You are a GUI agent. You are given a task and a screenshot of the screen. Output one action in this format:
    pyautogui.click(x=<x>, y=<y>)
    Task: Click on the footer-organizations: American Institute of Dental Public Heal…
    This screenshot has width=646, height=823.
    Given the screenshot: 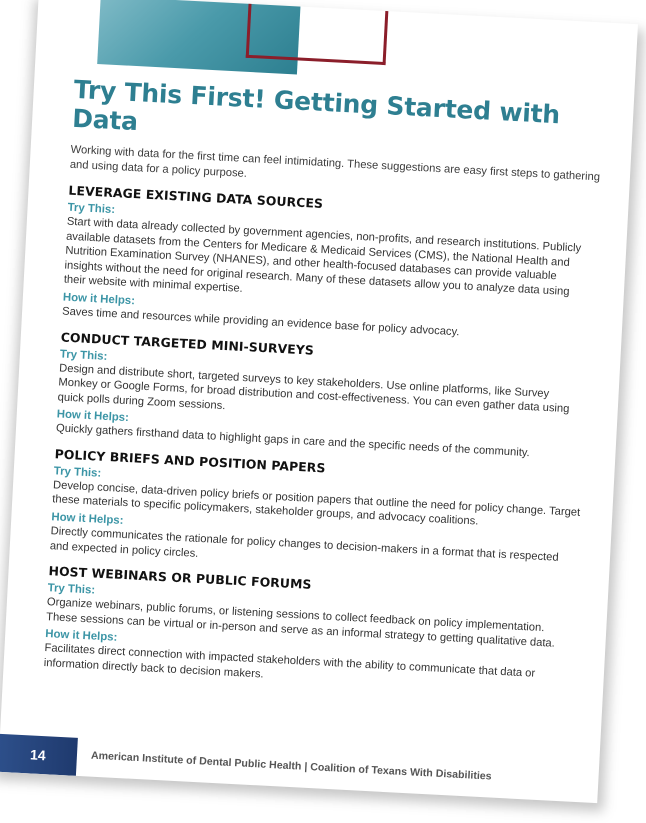 What is the action you would take?
    pyautogui.click(x=291, y=766)
    